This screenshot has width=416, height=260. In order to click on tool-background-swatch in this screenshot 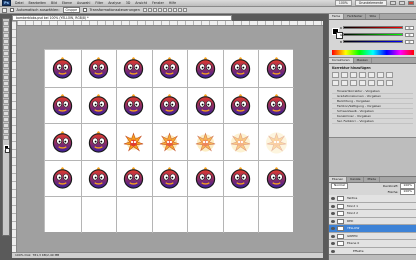, I will do `click(7, 150)`.